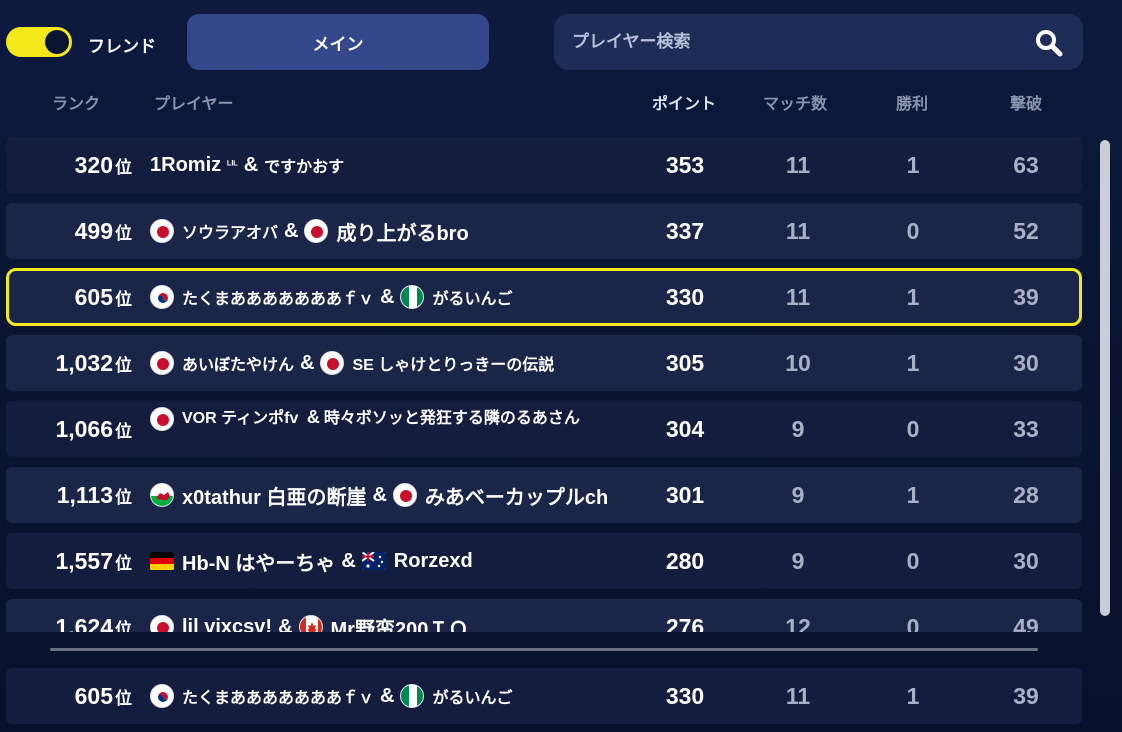  Describe the element at coordinates (57, 42) in the screenshot. I see `toggle-knob` at that location.